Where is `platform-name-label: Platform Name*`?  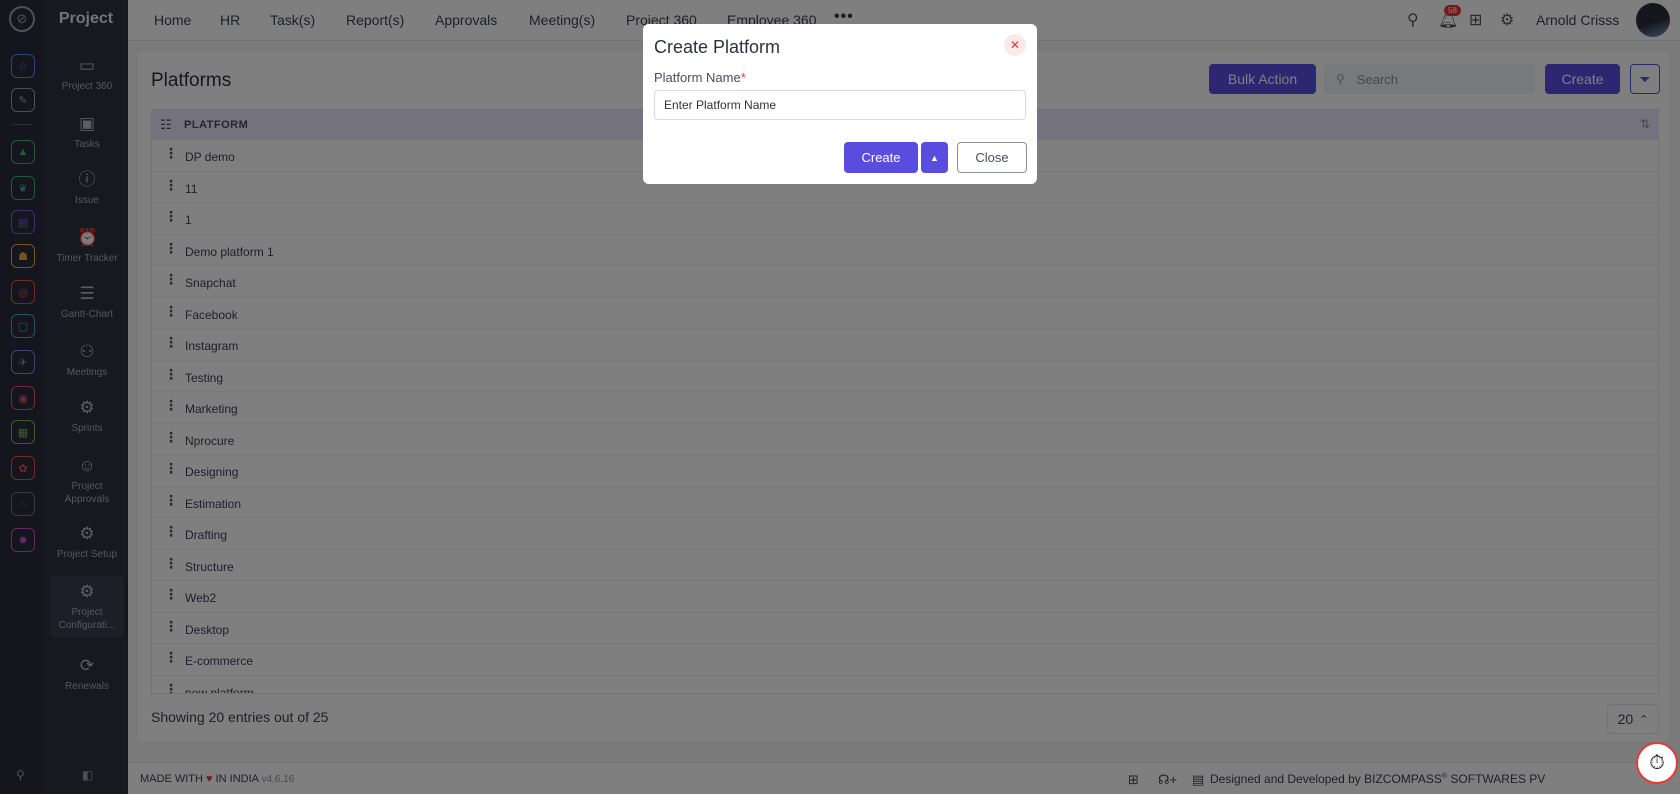 platform-name-label: Platform Name* is located at coordinates (700, 77).